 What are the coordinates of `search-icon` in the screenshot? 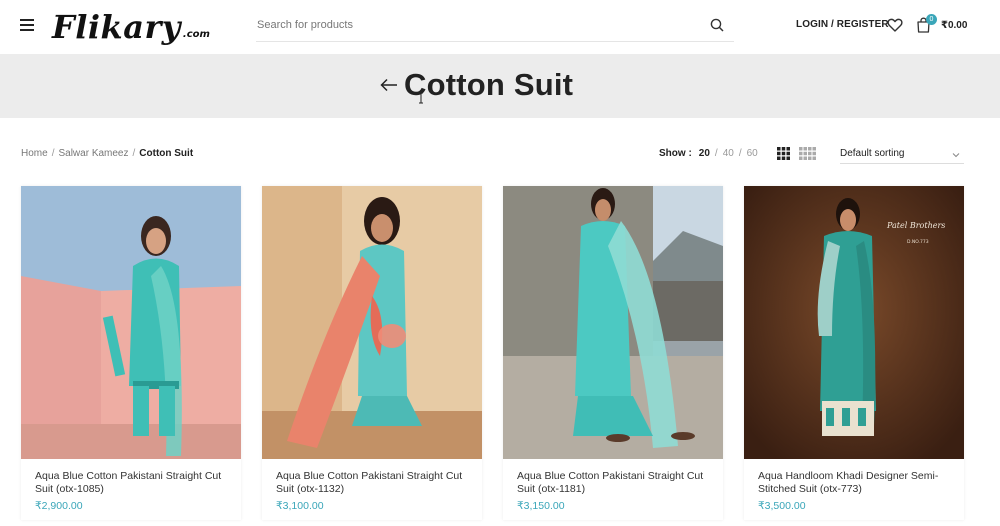 It's located at (717, 25).